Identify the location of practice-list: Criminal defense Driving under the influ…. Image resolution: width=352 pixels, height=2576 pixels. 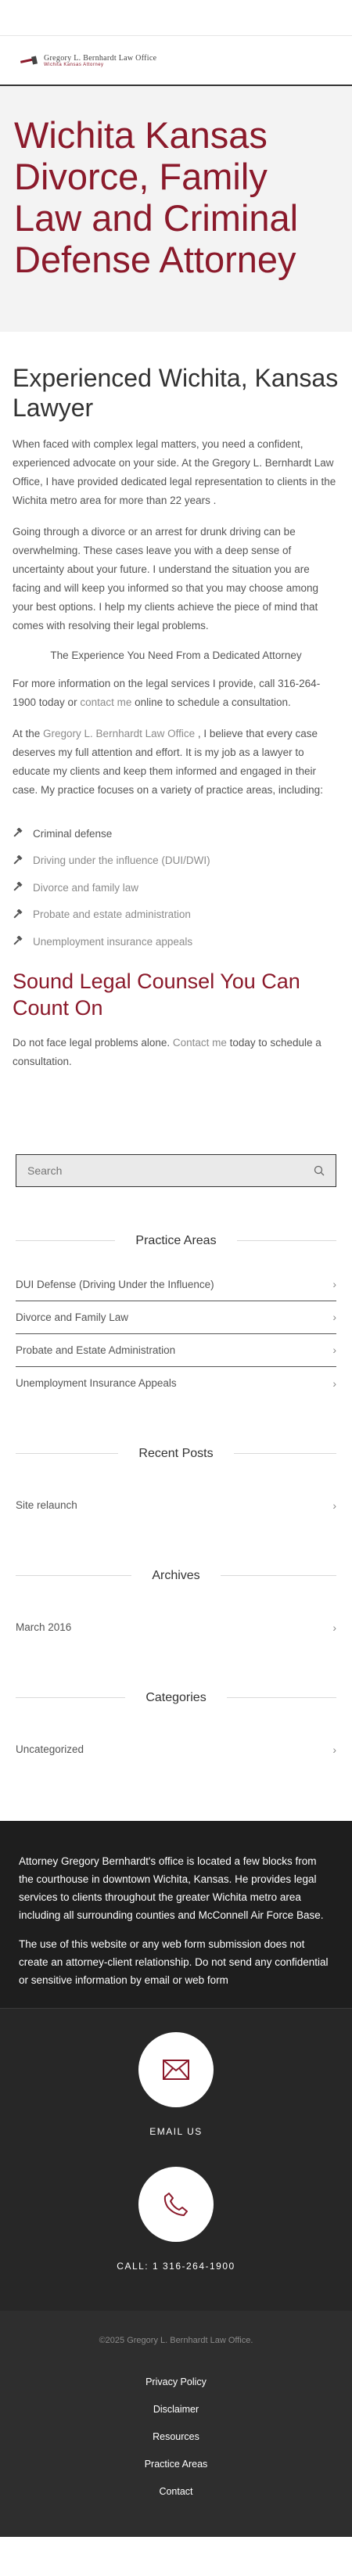
(176, 888).